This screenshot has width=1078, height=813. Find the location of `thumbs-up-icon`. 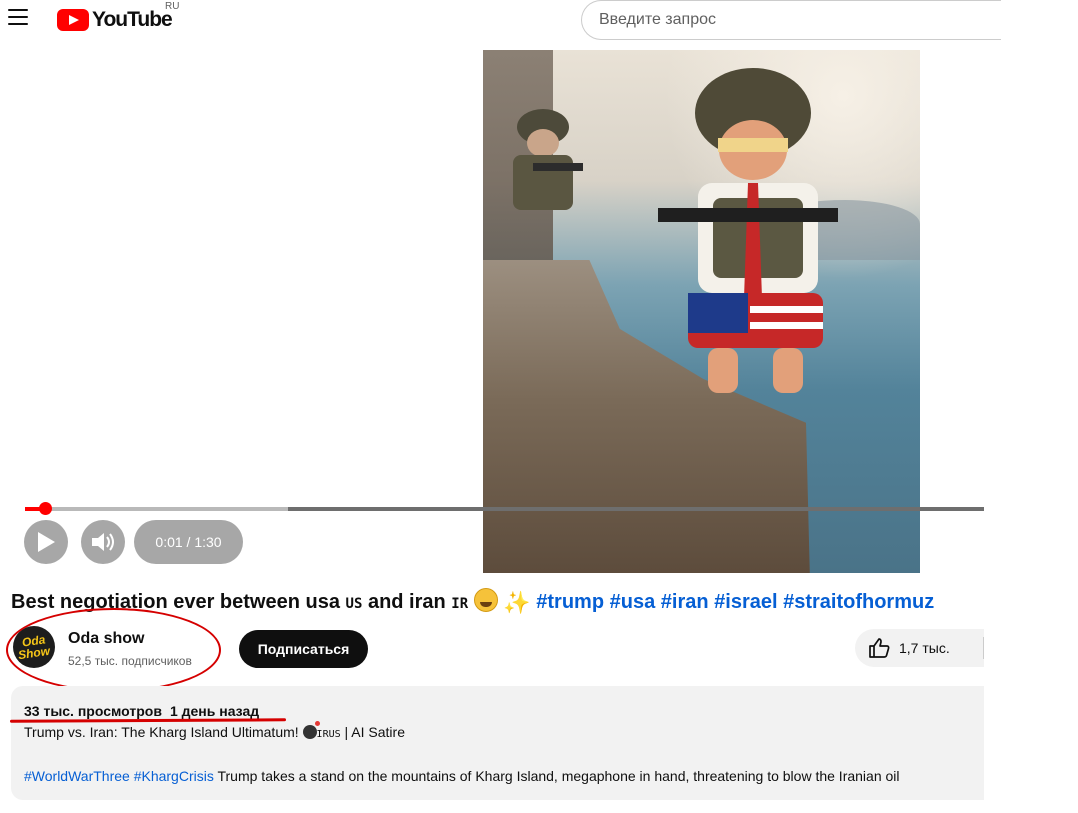

thumbs-up-icon is located at coordinates (879, 648).